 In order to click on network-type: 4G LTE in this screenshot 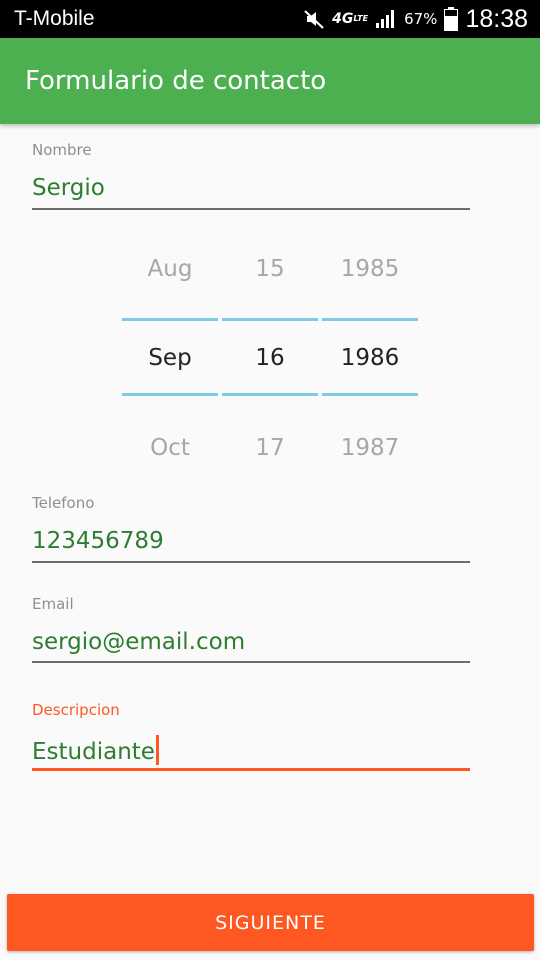, I will do `click(350, 19)`.